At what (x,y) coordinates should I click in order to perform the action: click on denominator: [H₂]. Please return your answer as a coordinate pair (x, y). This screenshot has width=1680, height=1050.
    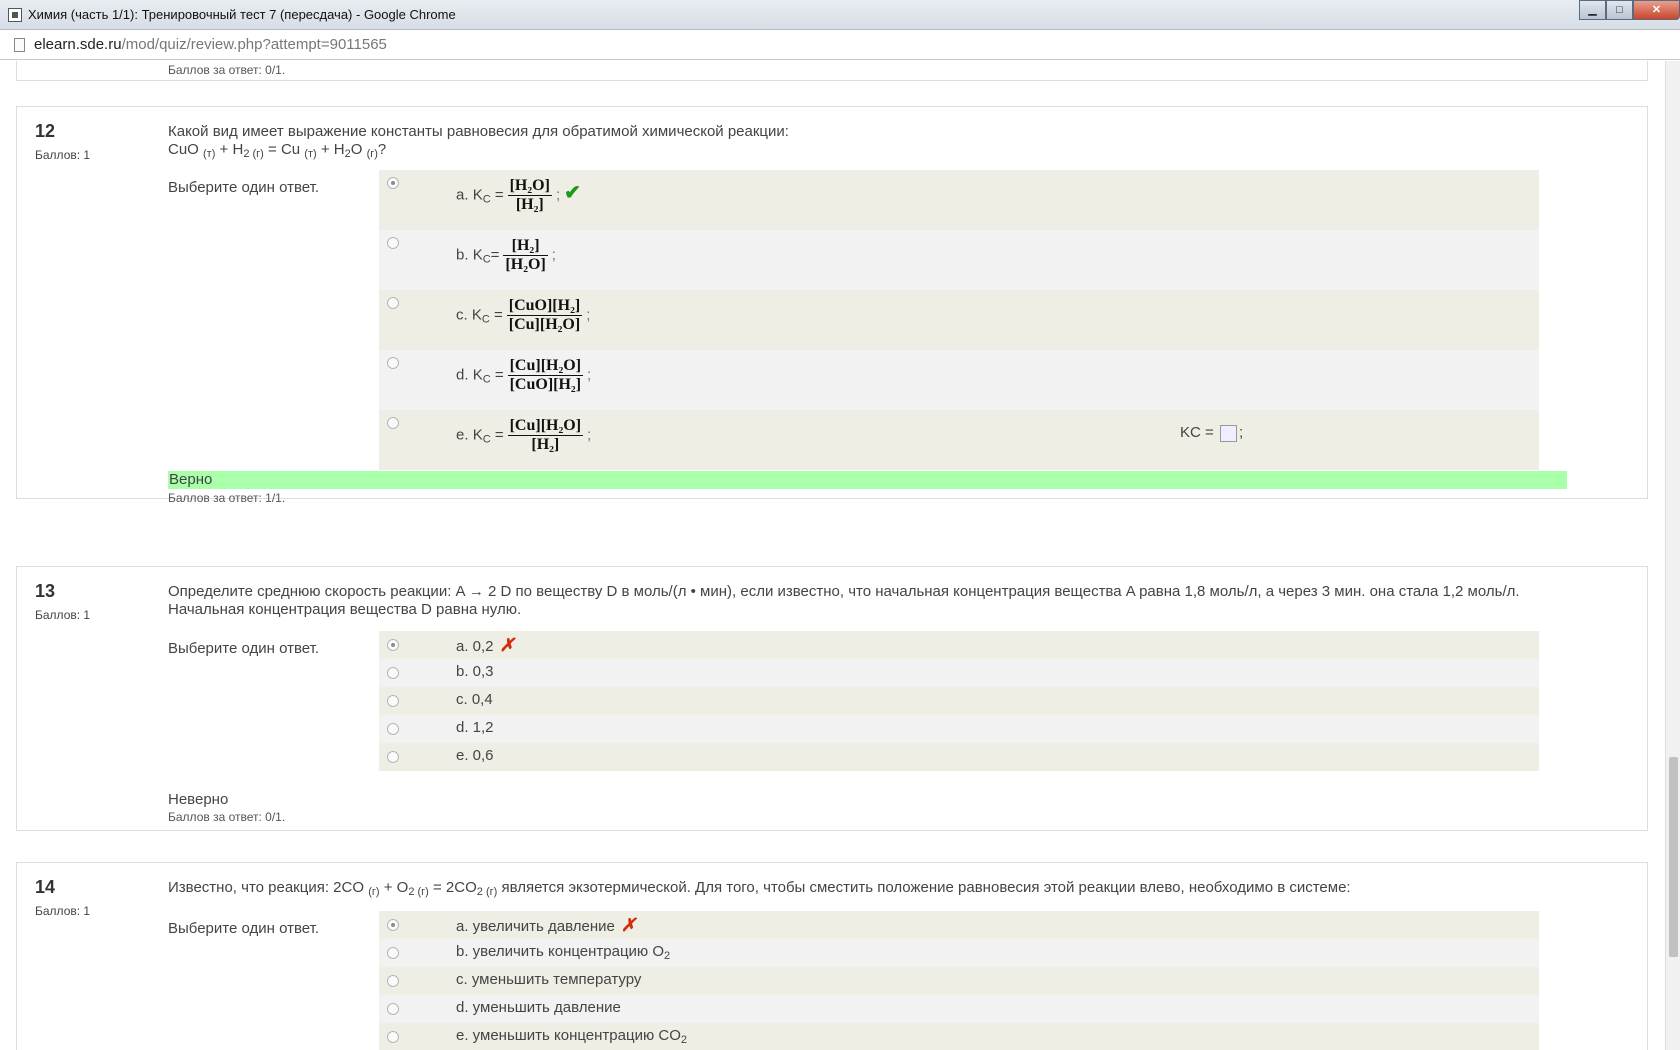
    Looking at the image, I should click on (529, 204).